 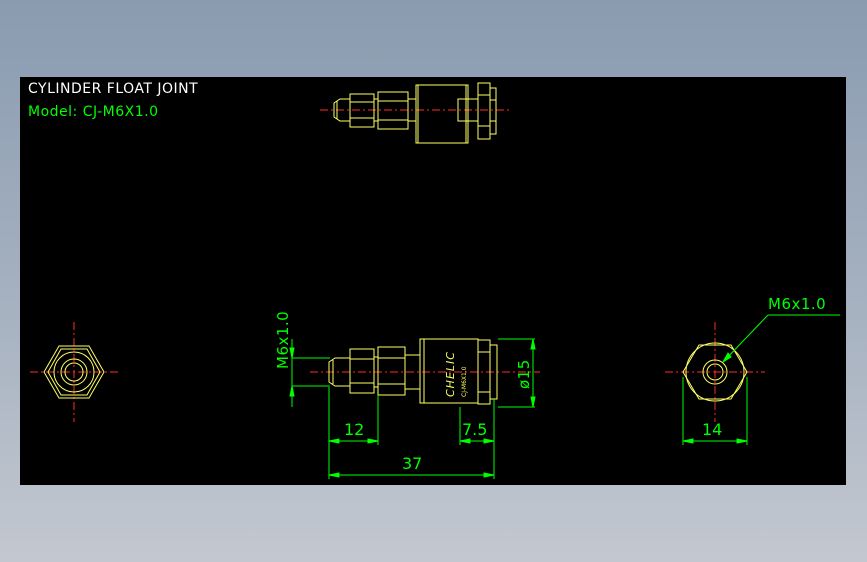 I want to click on body-marking: CHELIC CJ-M6X1.0, so click(x=456, y=374).